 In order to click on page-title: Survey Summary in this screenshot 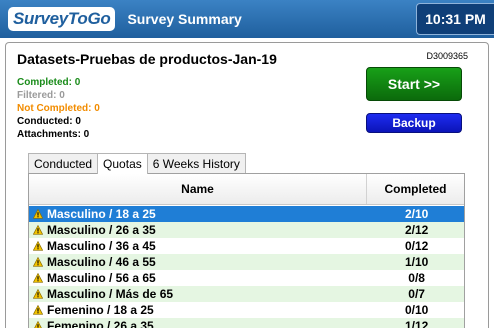, I will do `click(184, 19)`.